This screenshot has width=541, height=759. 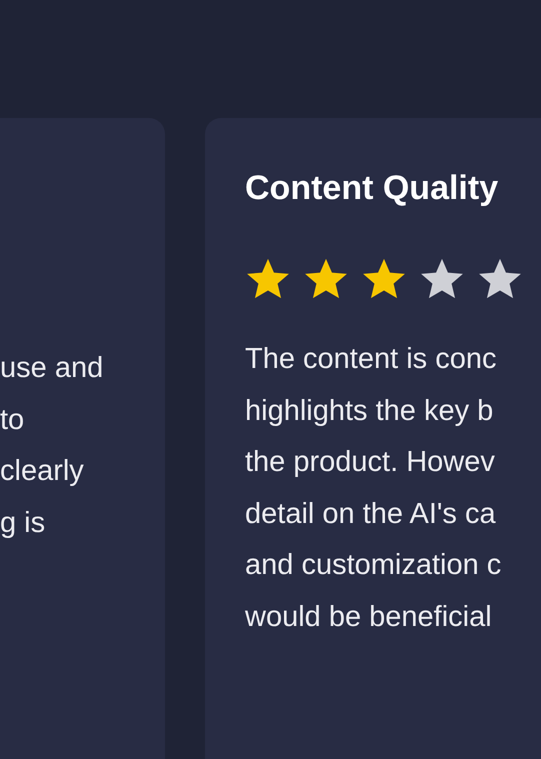 What do you see at coordinates (52, 368) in the screenshot?
I see `description-text-line: use and` at bounding box center [52, 368].